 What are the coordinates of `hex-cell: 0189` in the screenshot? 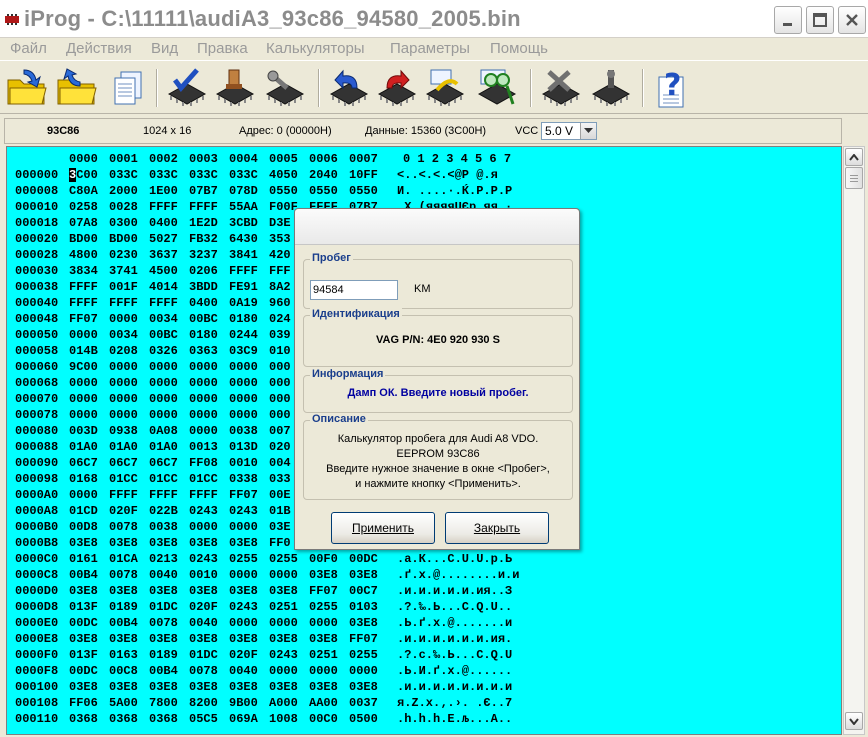 It's located at (123, 607).